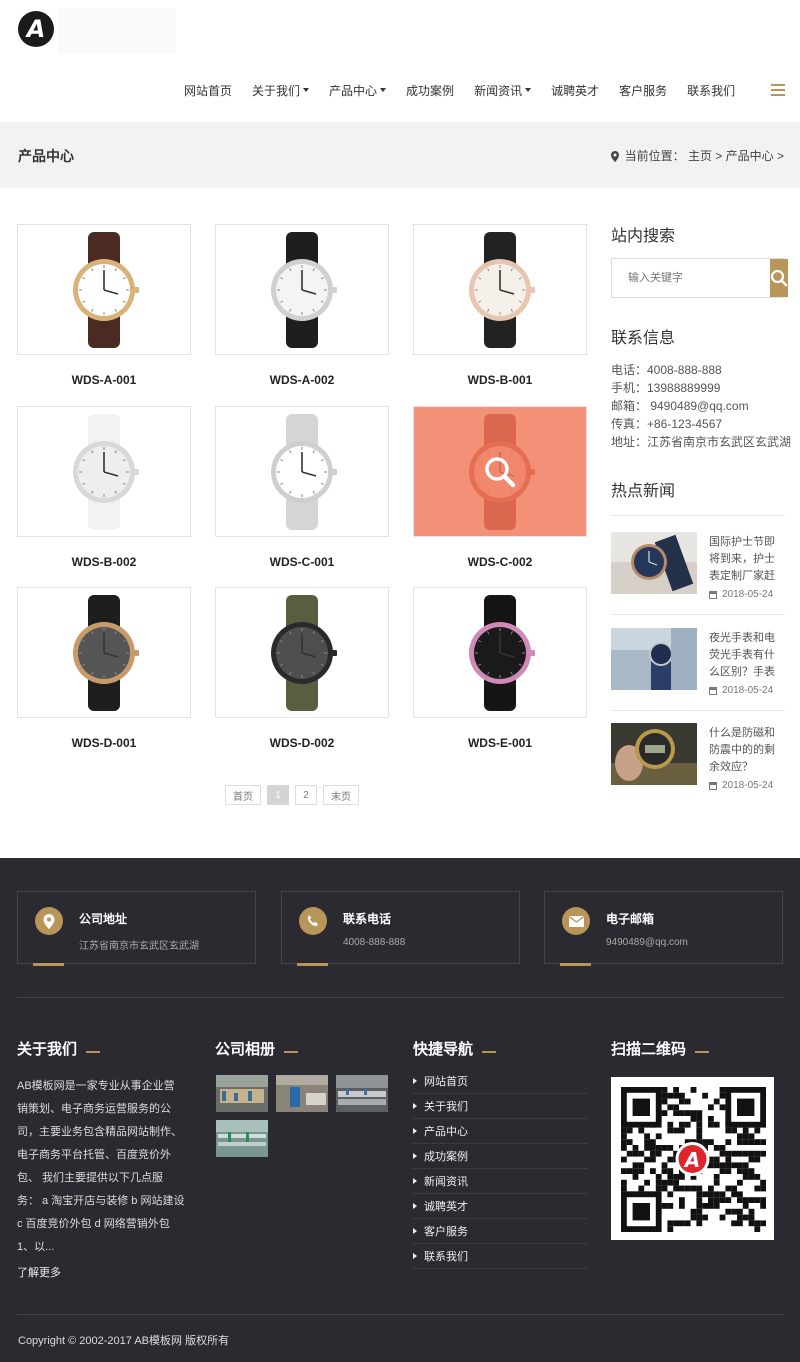  What do you see at coordinates (630, 919) in the screenshot?
I see `info-title: 电子邮箱` at bounding box center [630, 919].